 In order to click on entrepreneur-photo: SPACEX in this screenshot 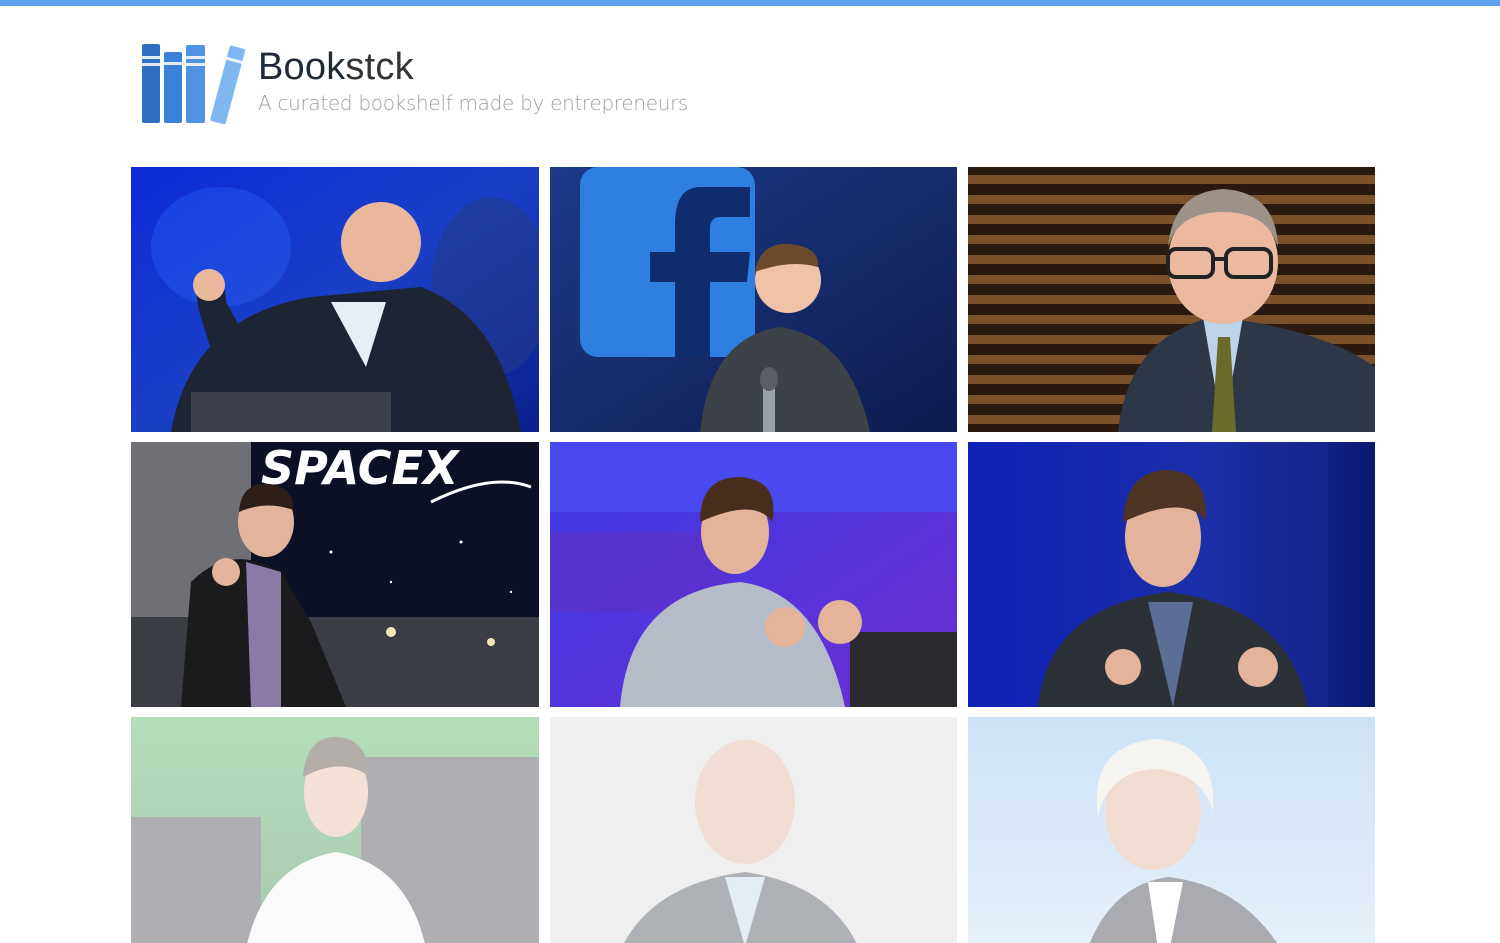, I will do `click(335, 574)`.